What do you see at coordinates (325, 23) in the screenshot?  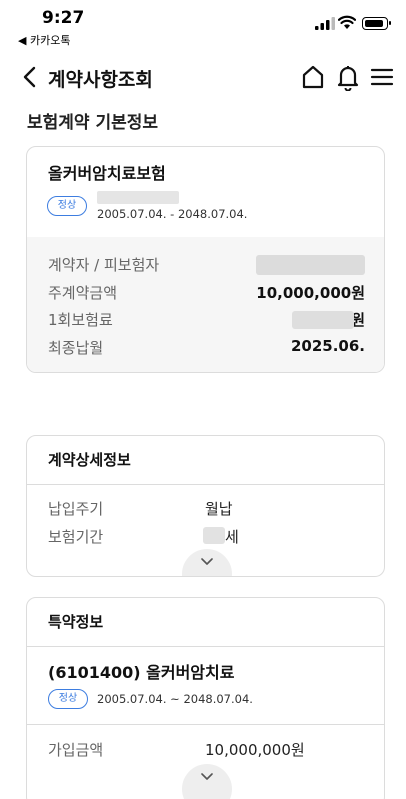 I see `cellular-signal-icon` at bounding box center [325, 23].